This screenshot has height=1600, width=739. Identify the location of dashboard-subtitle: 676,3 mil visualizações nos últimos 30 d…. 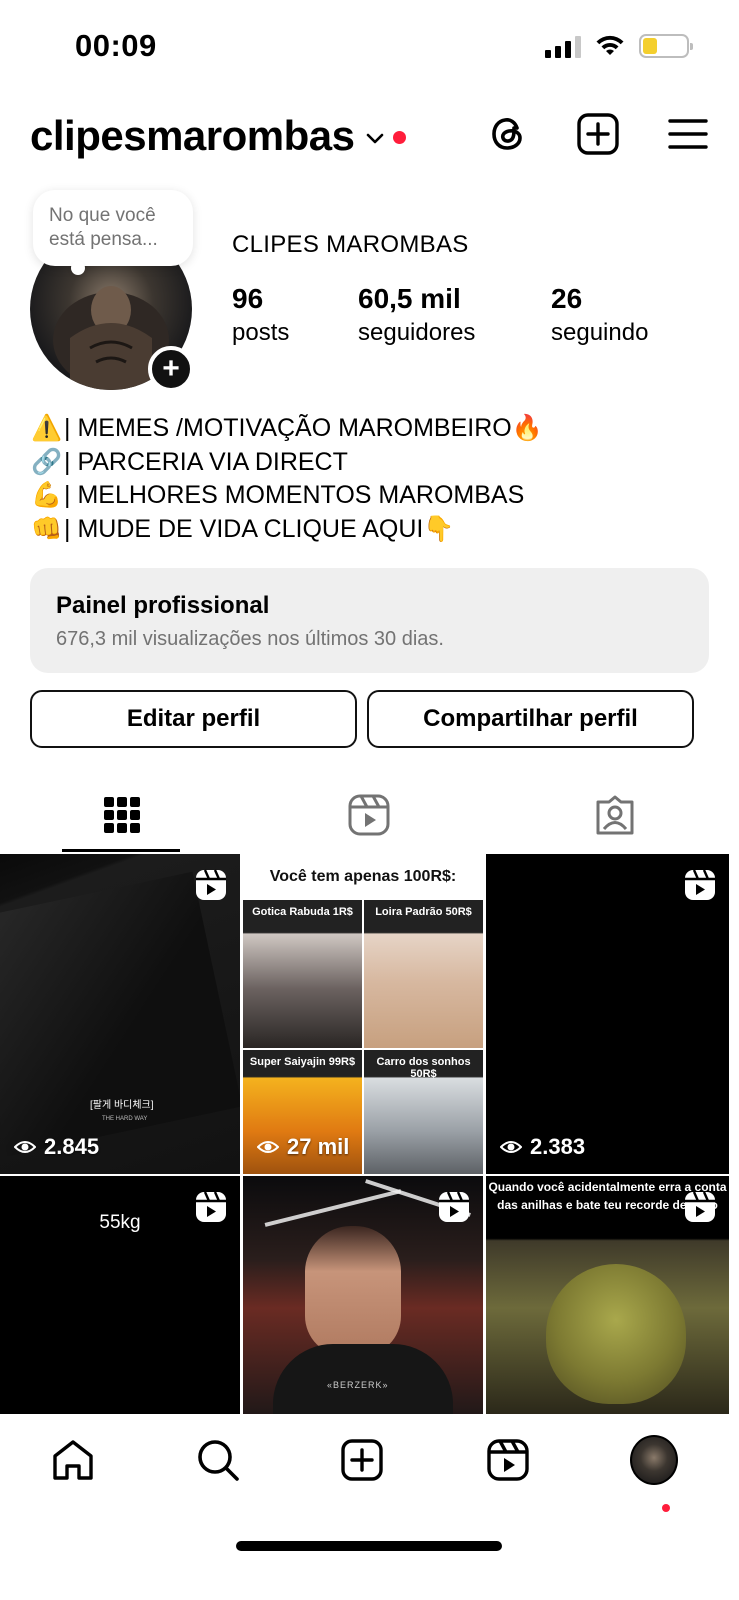
(250, 639).